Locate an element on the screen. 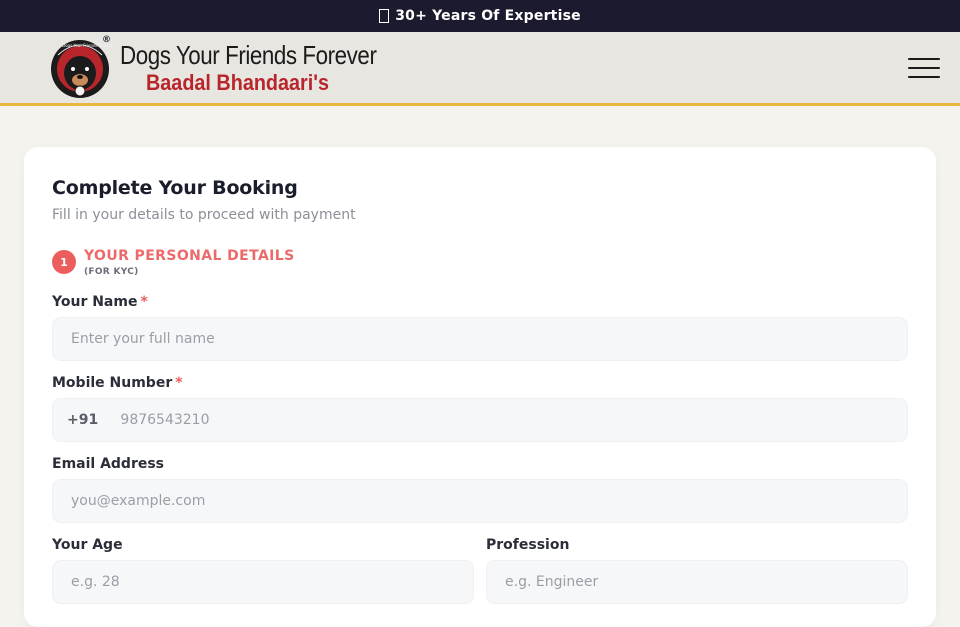  step-number-badge: 1 is located at coordinates (64, 262).